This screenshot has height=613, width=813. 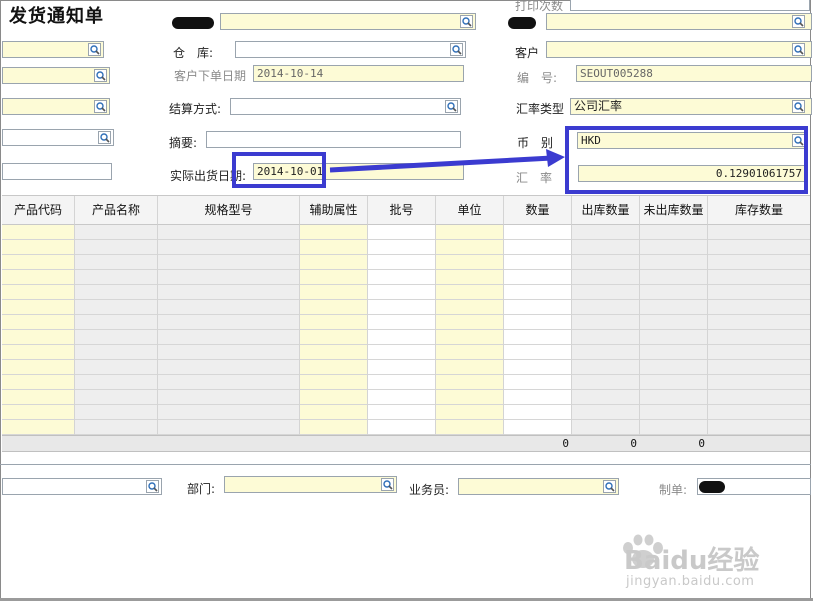 What do you see at coordinates (195, 109) in the screenshot?
I see `settlement-label: 结算方式:` at bounding box center [195, 109].